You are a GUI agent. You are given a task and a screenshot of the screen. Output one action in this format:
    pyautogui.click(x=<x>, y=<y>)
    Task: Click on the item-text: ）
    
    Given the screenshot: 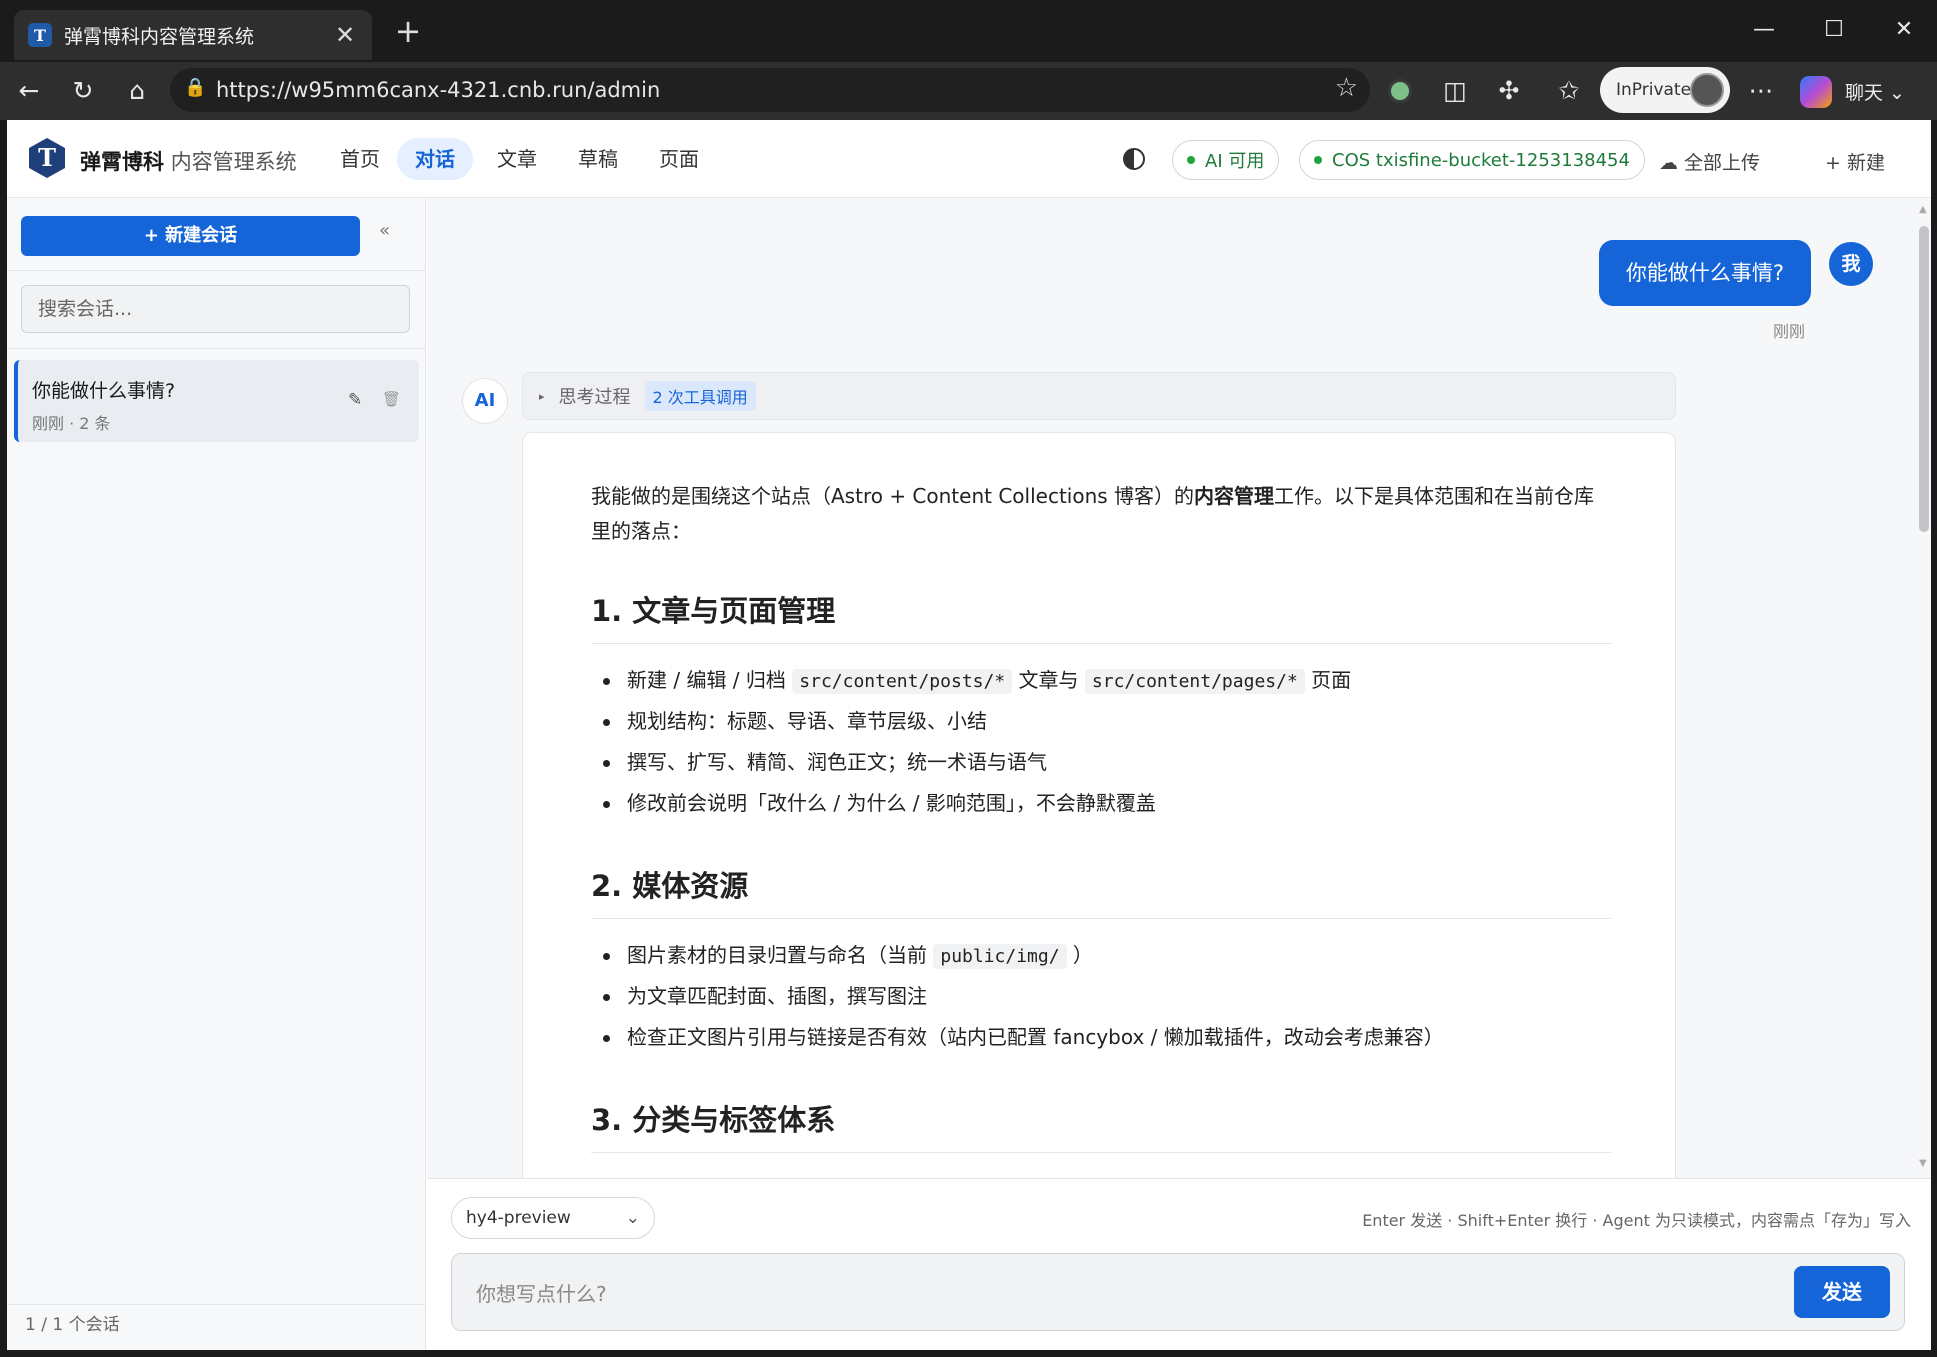 What is the action you would take?
    pyautogui.click(x=1079, y=955)
    